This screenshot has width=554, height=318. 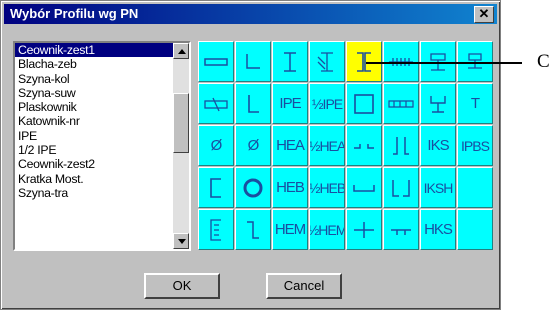 What do you see at coordinates (74, 13) in the screenshot?
I see `dialog-title: Wybór Profilu wg PN` at bounding box center [74, 13].